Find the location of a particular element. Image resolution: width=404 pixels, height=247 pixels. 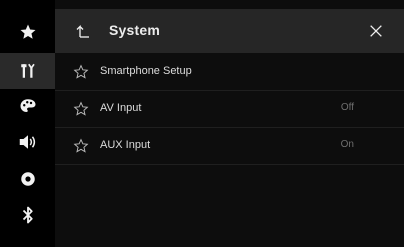

sidebar-item-display is located at coordinates (27, 179).